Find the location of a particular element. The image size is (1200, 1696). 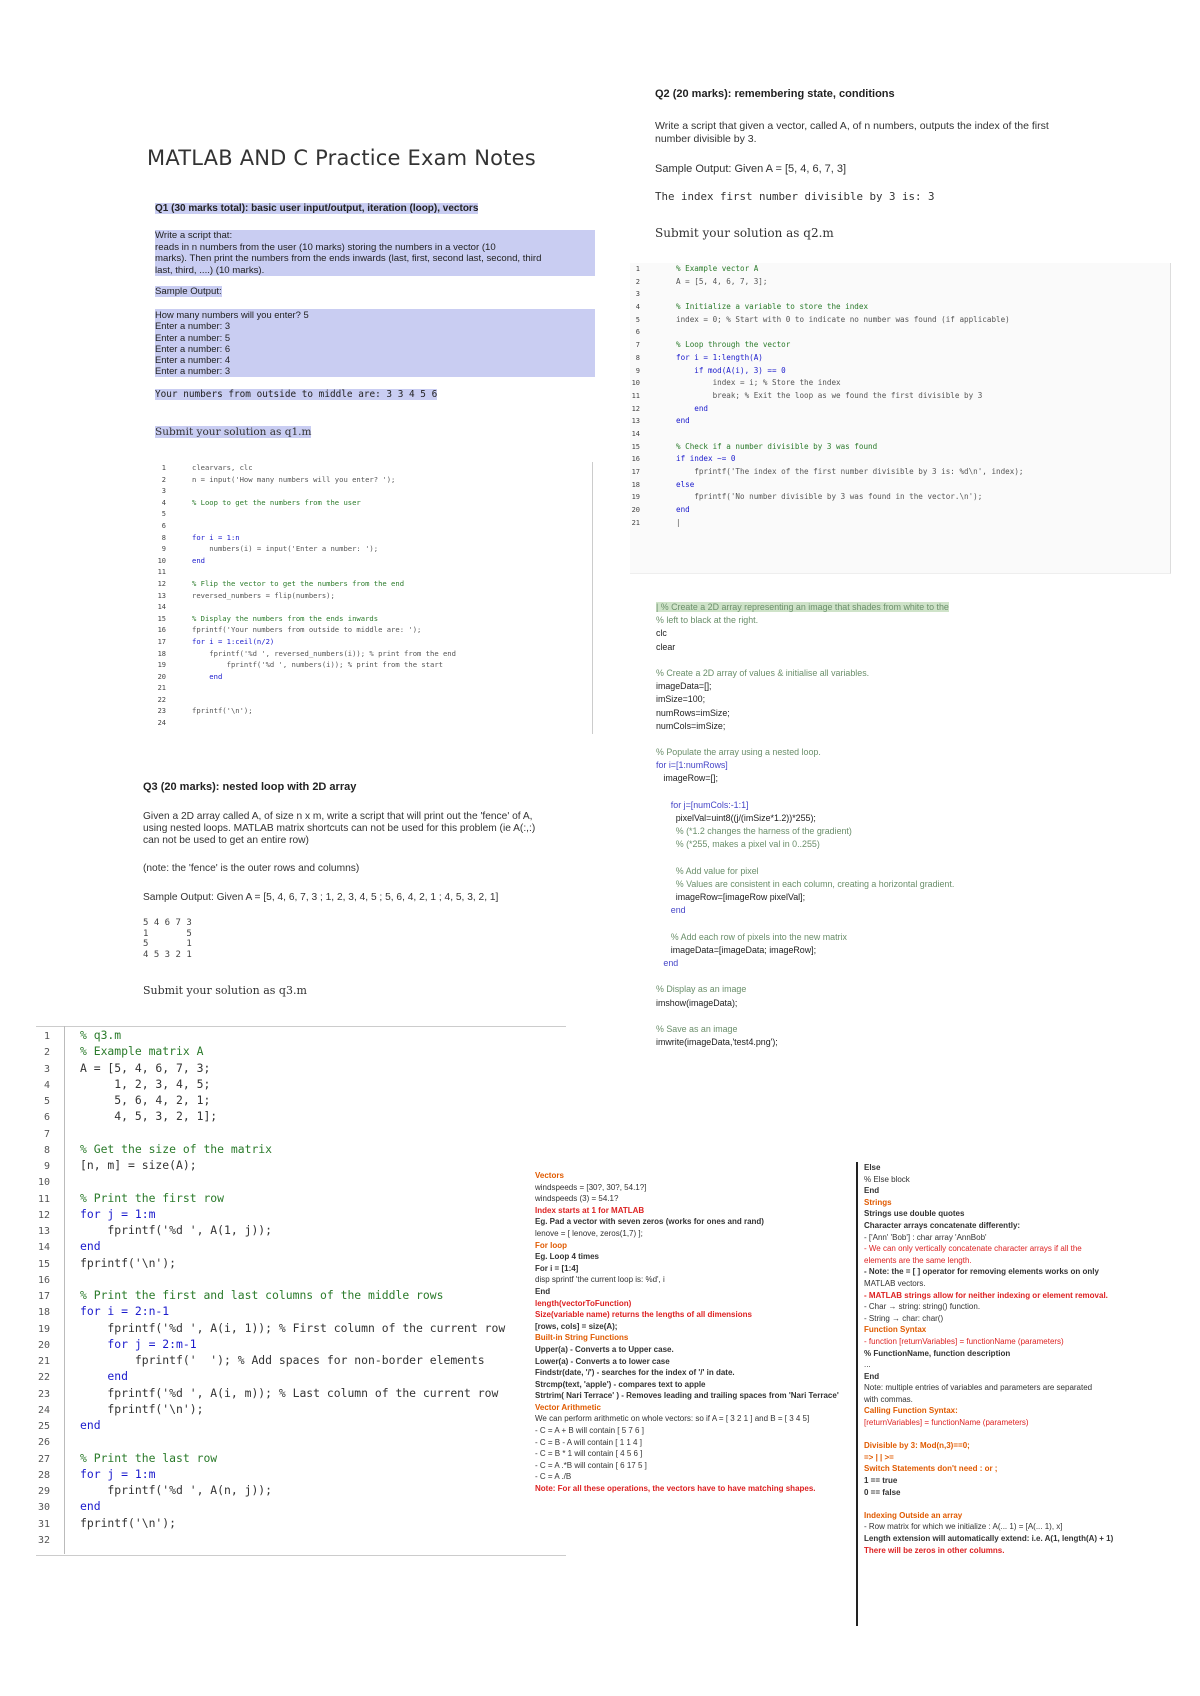

code-text: reversed_numbers = flip(numbers); is located at coordinates (263, 595).